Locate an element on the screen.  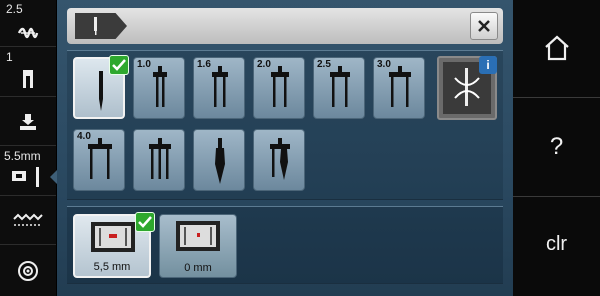
presser-foot-pressure-icon is located at coordinates (28, 122).